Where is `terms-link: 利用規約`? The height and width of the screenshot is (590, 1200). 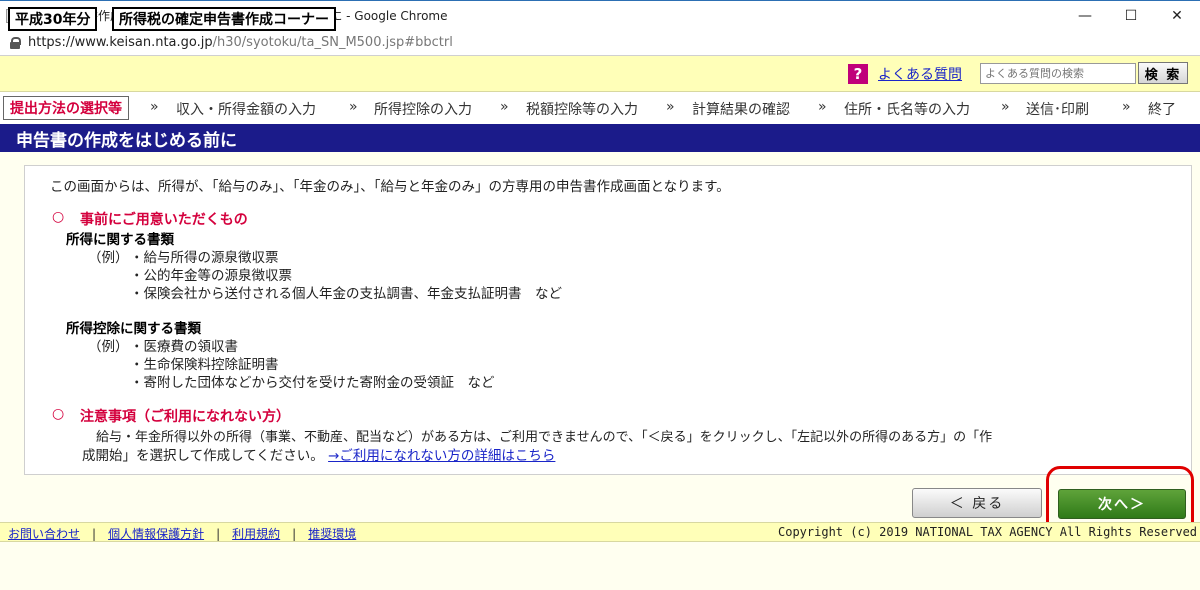 terms-link: 利用規約 is located at coordinates (256, 534).